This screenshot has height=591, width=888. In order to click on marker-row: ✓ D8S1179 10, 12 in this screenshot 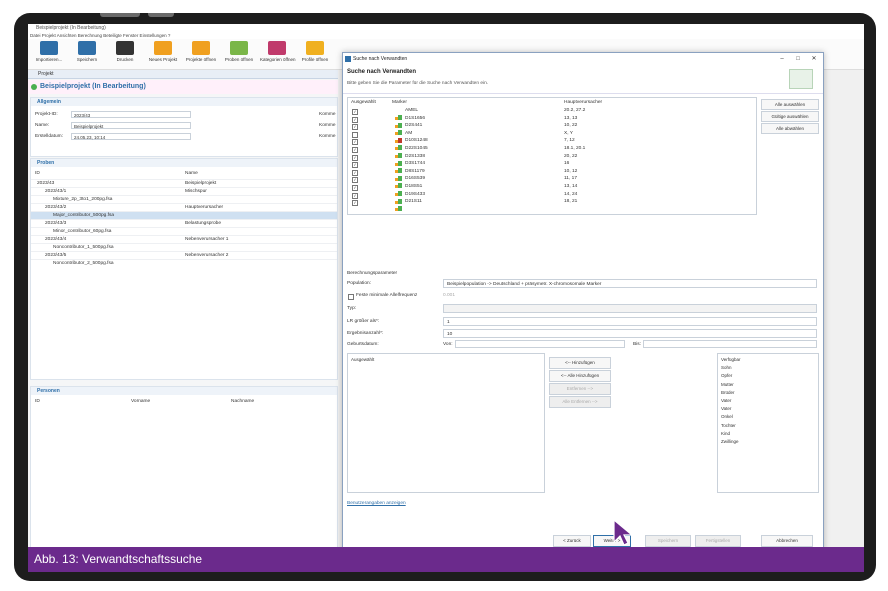, I will do `click(552, 175)`.